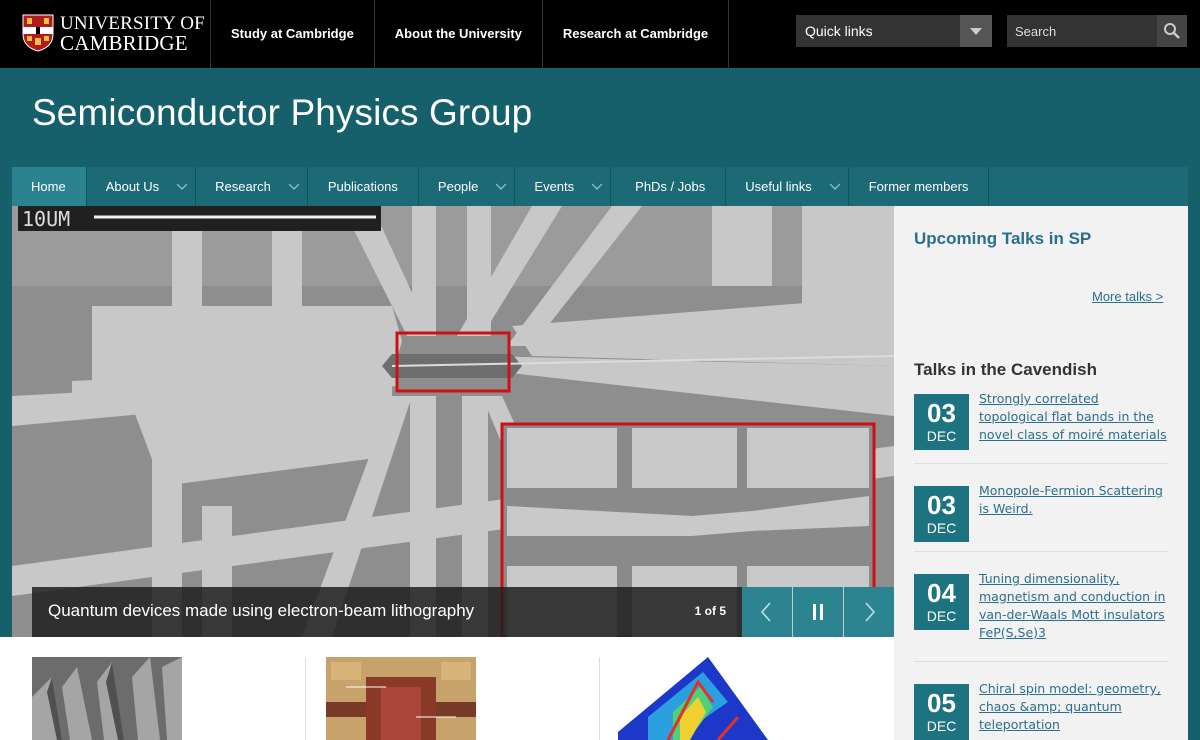  I want to click on nav-events: Events, so click(563, 186).